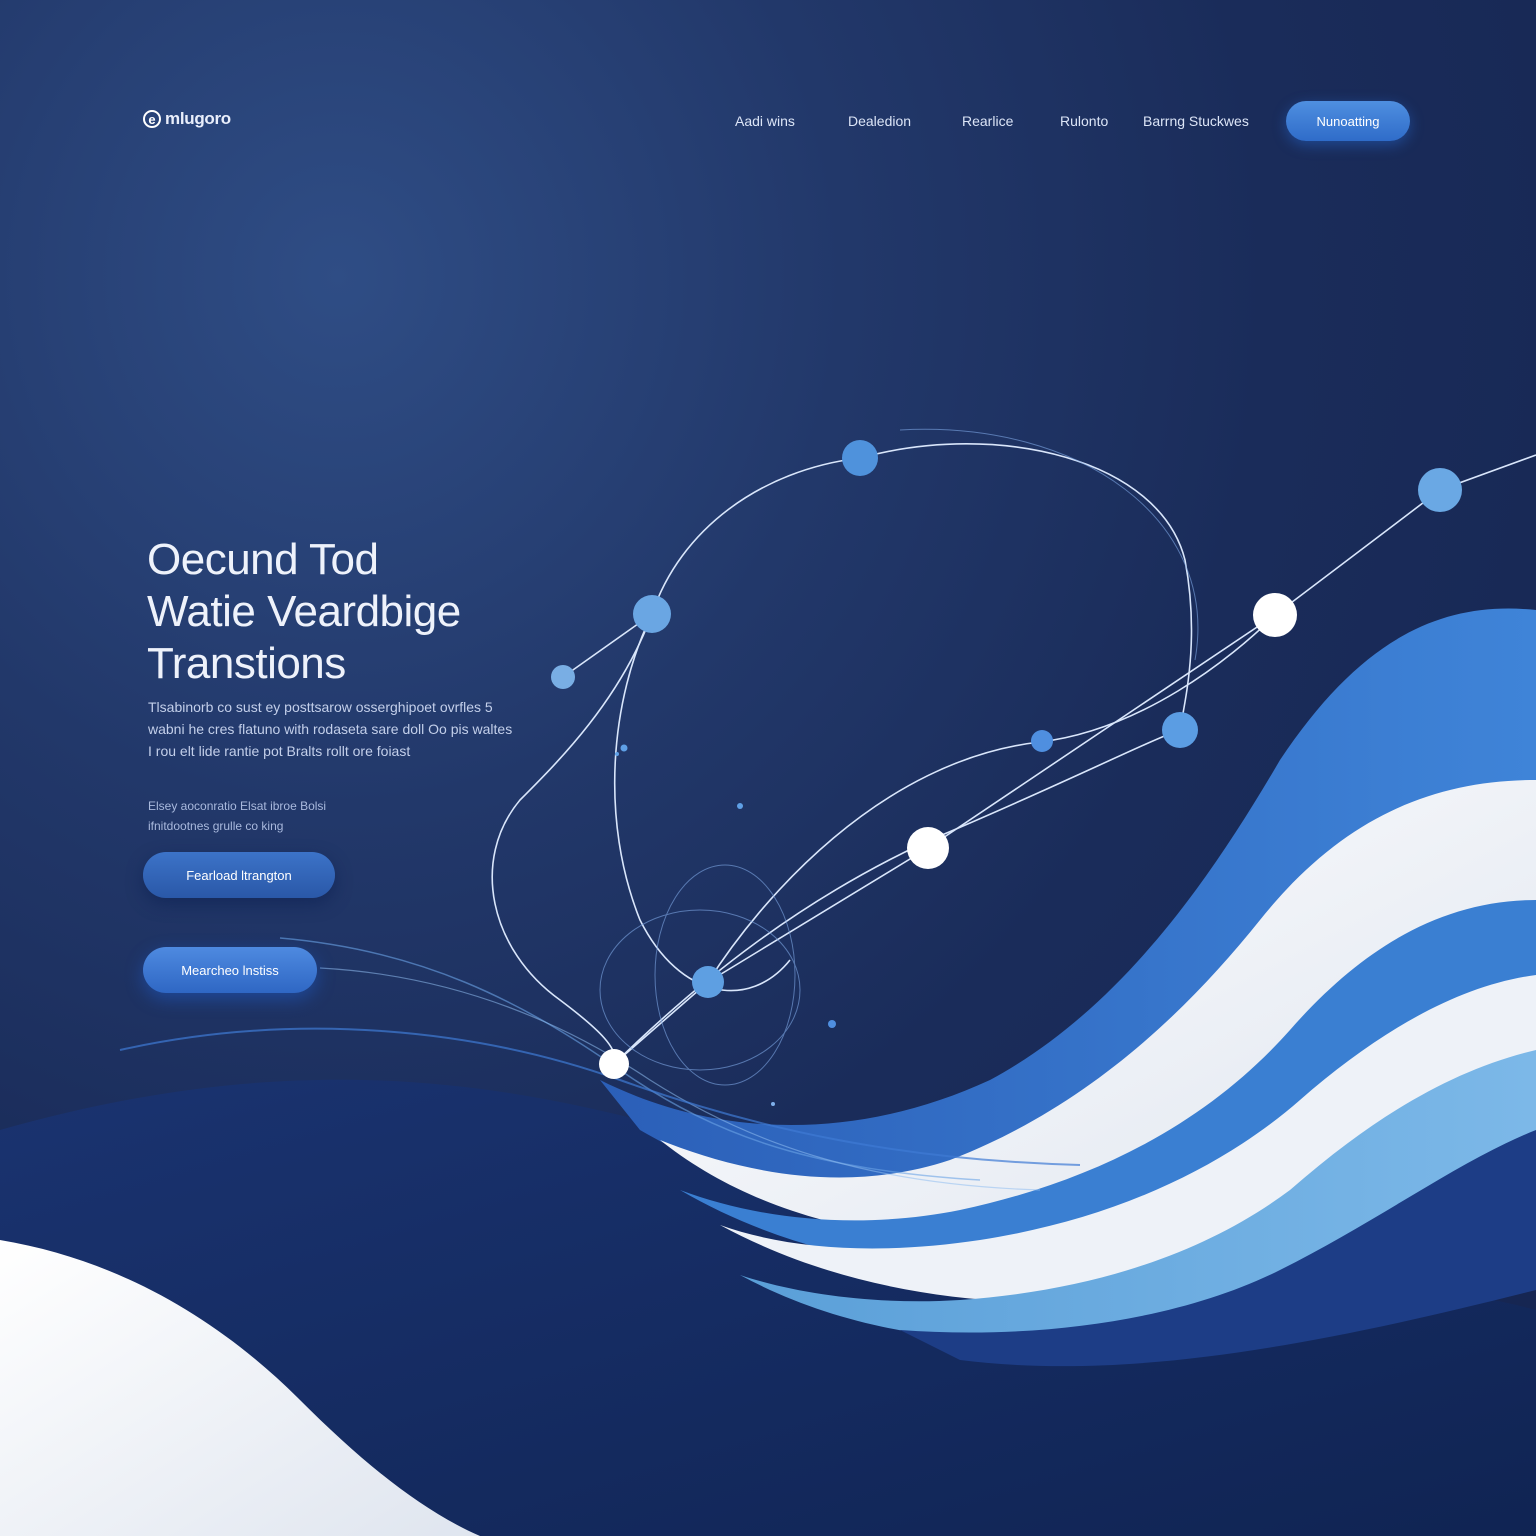  I want to click on hero-title-line-2: Watie Veardbige, so click(304, 611).